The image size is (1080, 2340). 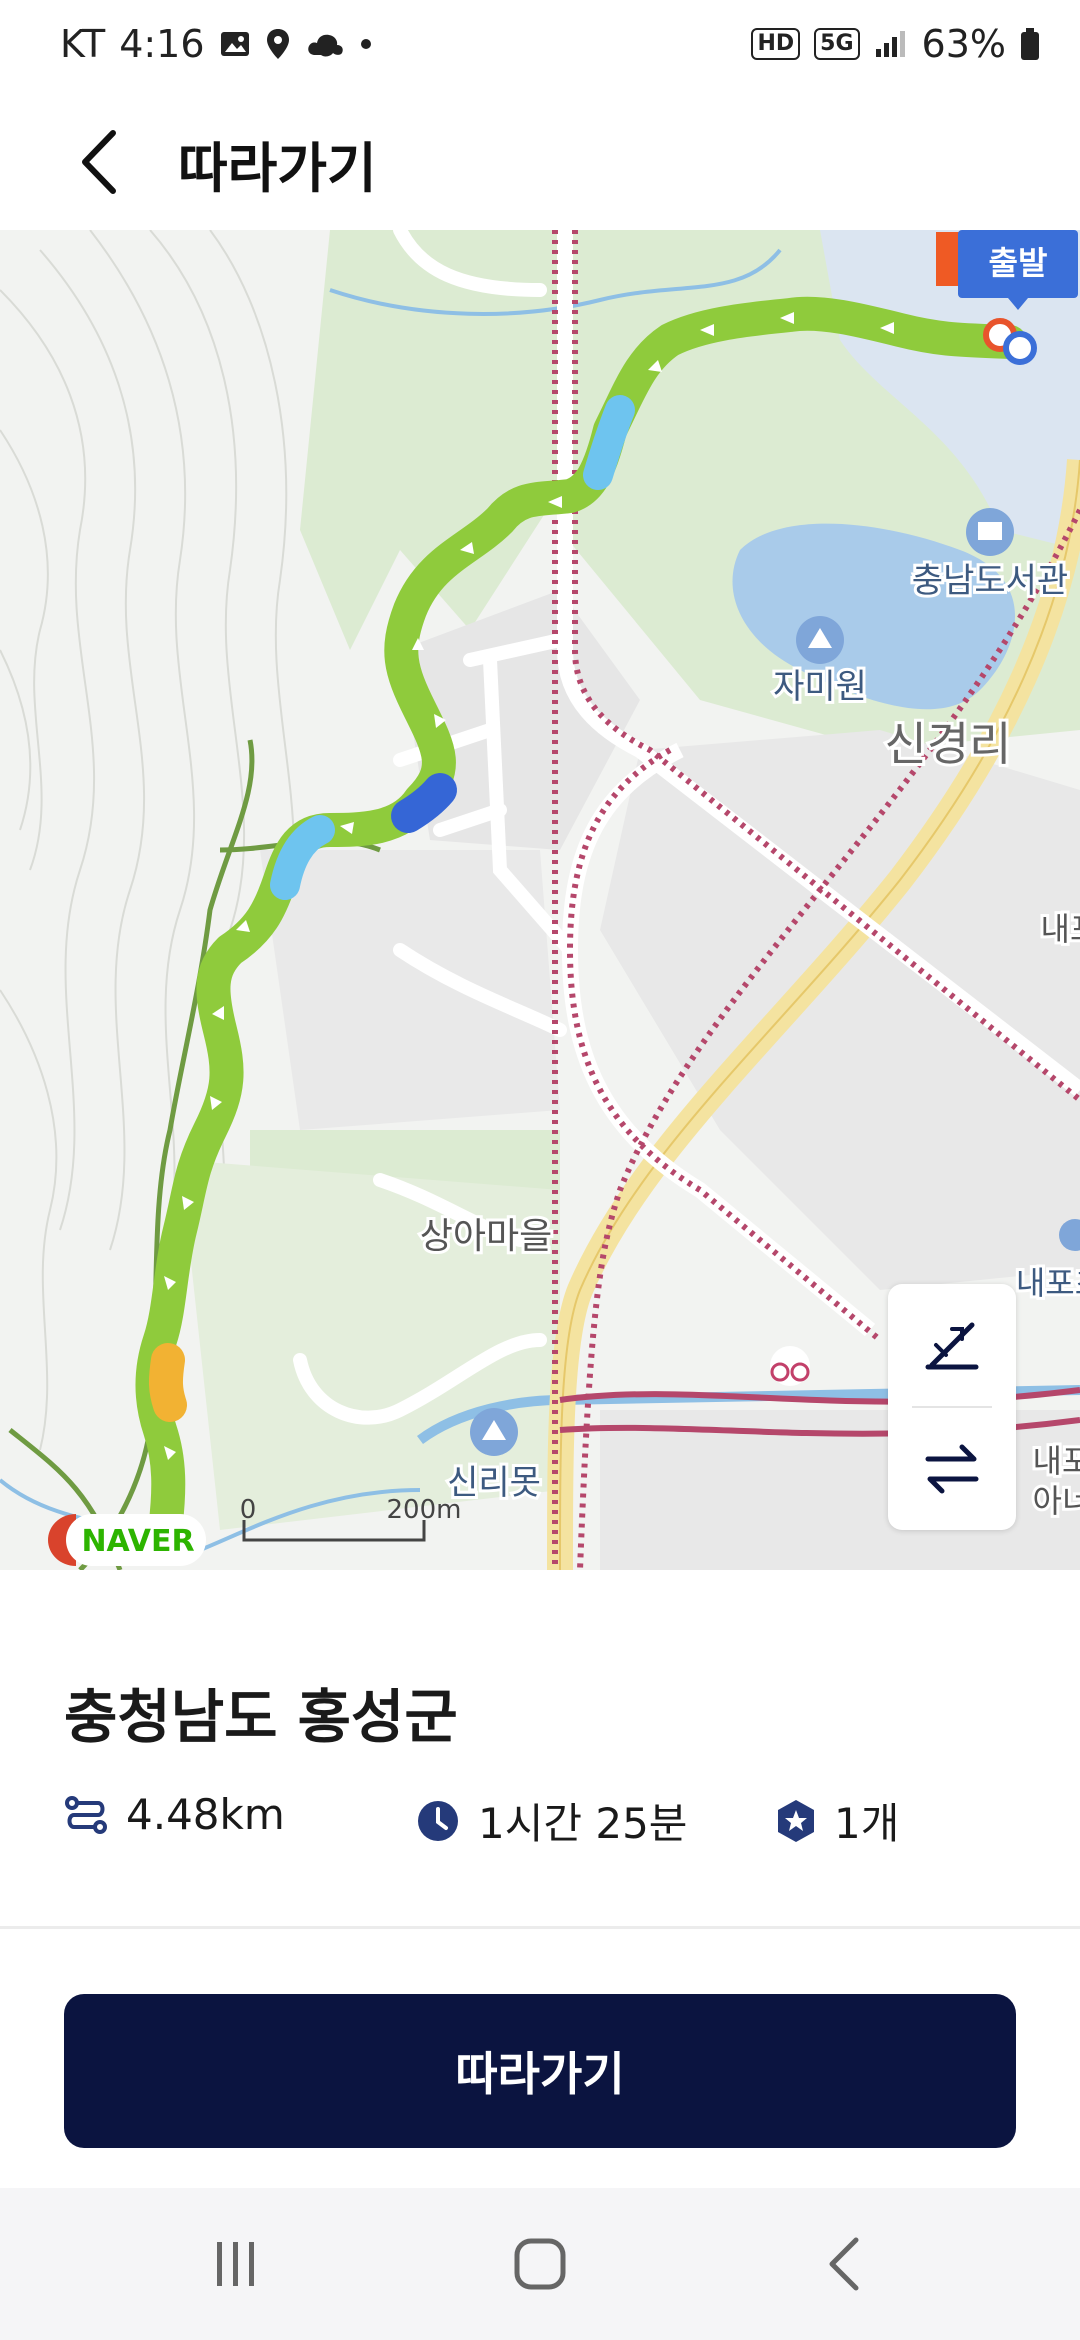 What do you see at coordinates (365, 44) in the screenshot?
I see `dot-icon` at bounding box center [365, 44].